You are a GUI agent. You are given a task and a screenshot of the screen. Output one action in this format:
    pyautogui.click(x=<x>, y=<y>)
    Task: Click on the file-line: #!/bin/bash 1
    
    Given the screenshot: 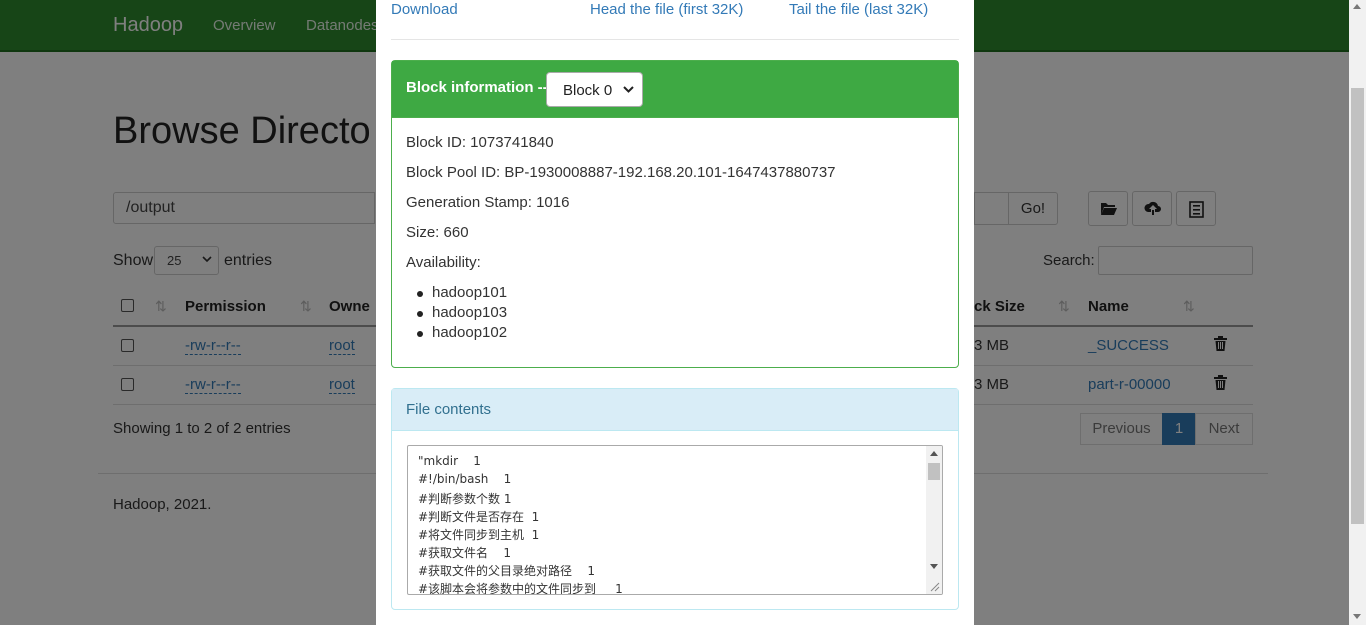 What is the action you would take?
    pyautogui.click(x=465, y=479)
    